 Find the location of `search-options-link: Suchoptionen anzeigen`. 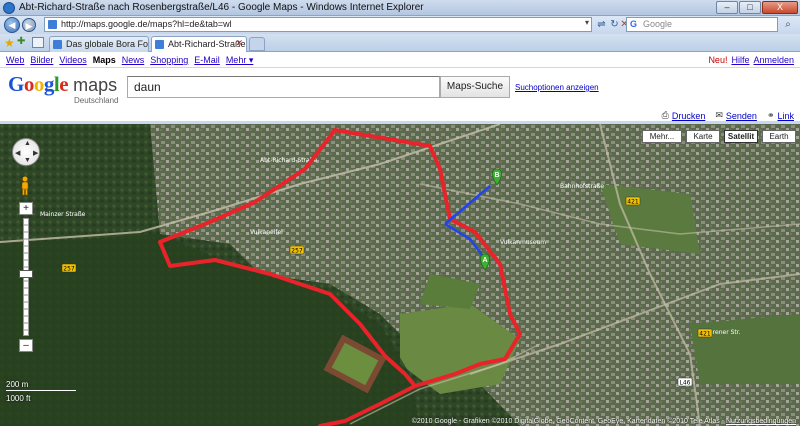

search-options-link: Suchoptionen anzeigen is located at coordinates (557, 87).